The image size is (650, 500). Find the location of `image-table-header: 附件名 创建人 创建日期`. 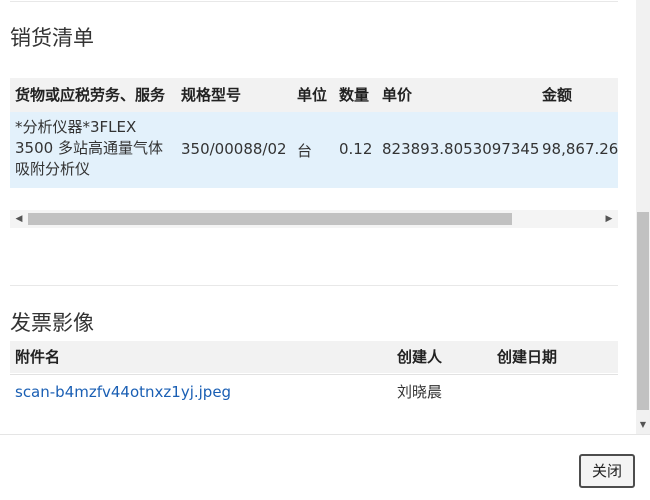

image-table-header: 附件名 创建人 创建日期 is located at coordinates (314, 357).